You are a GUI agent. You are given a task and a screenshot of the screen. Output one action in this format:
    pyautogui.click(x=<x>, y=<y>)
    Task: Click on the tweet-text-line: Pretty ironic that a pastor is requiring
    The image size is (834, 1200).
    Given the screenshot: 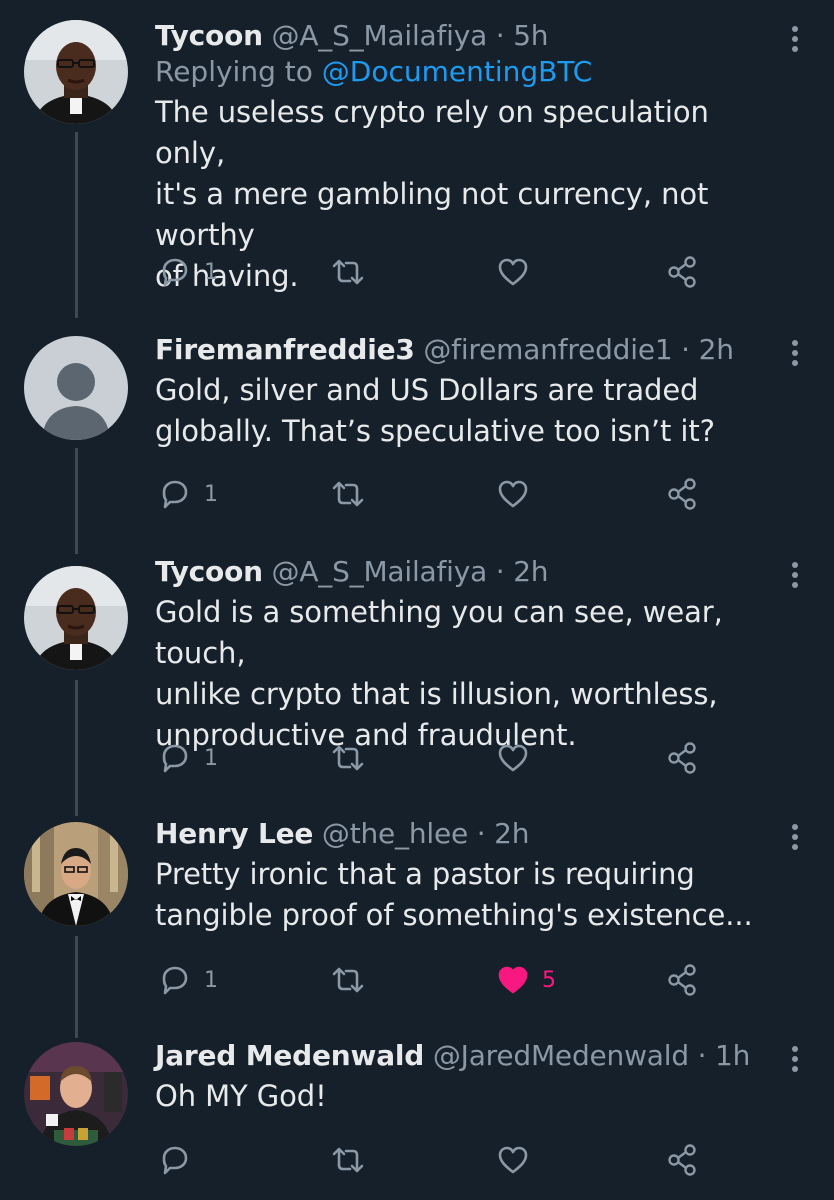 What is the action you would take?
    pyautogui.click(x=425, y=874)
    